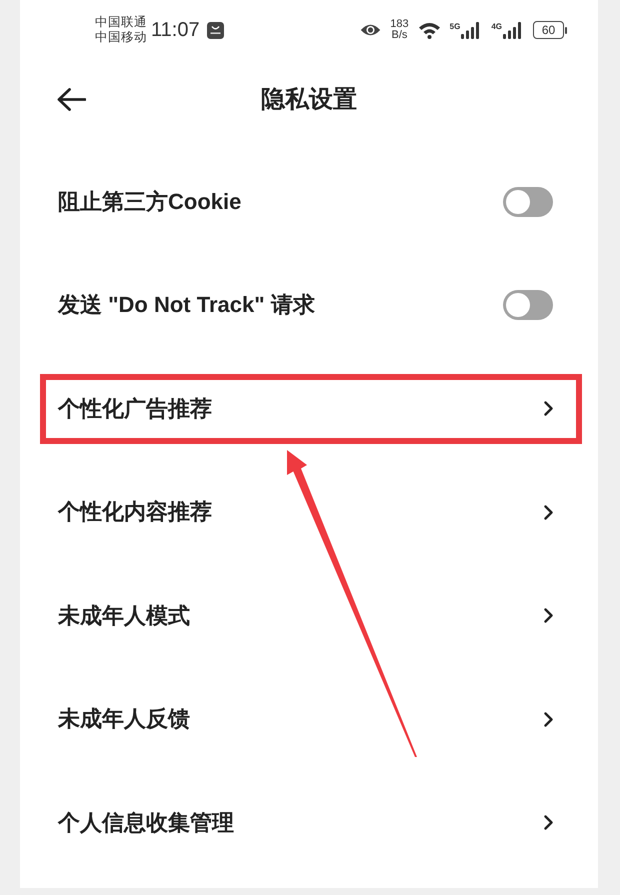  Describe the element at coordinates (311, 512) in the screenshot. I see `settings-menu-item: 个性化内容推荐` at that location.